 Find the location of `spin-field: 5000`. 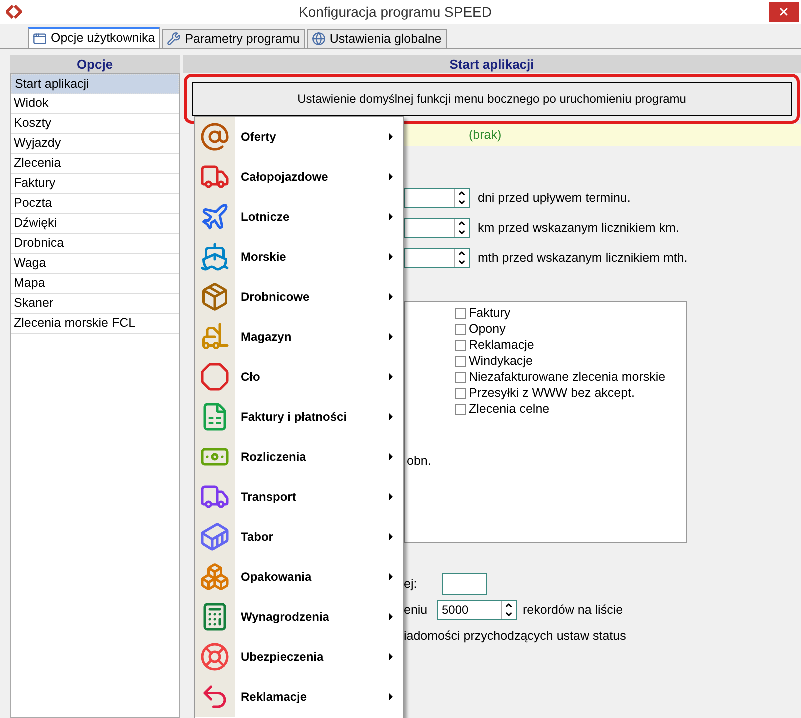

spin-field: 5000 is located at coordinates (477, 610).